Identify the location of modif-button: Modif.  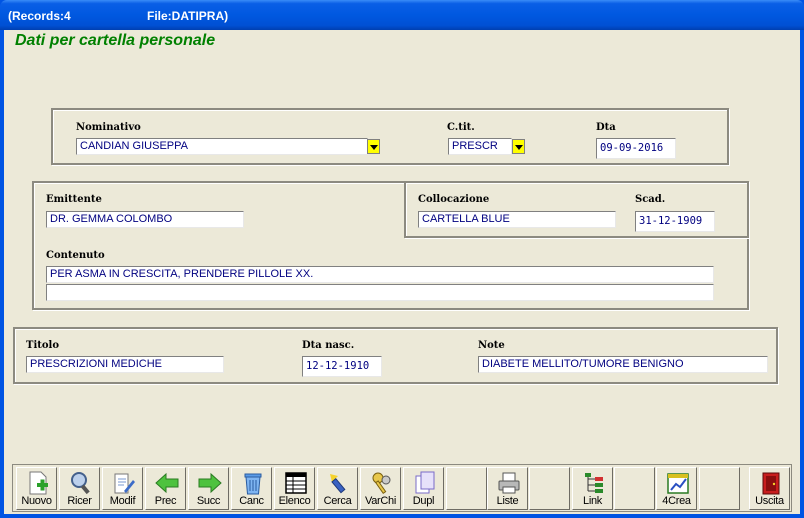
(122, 488).